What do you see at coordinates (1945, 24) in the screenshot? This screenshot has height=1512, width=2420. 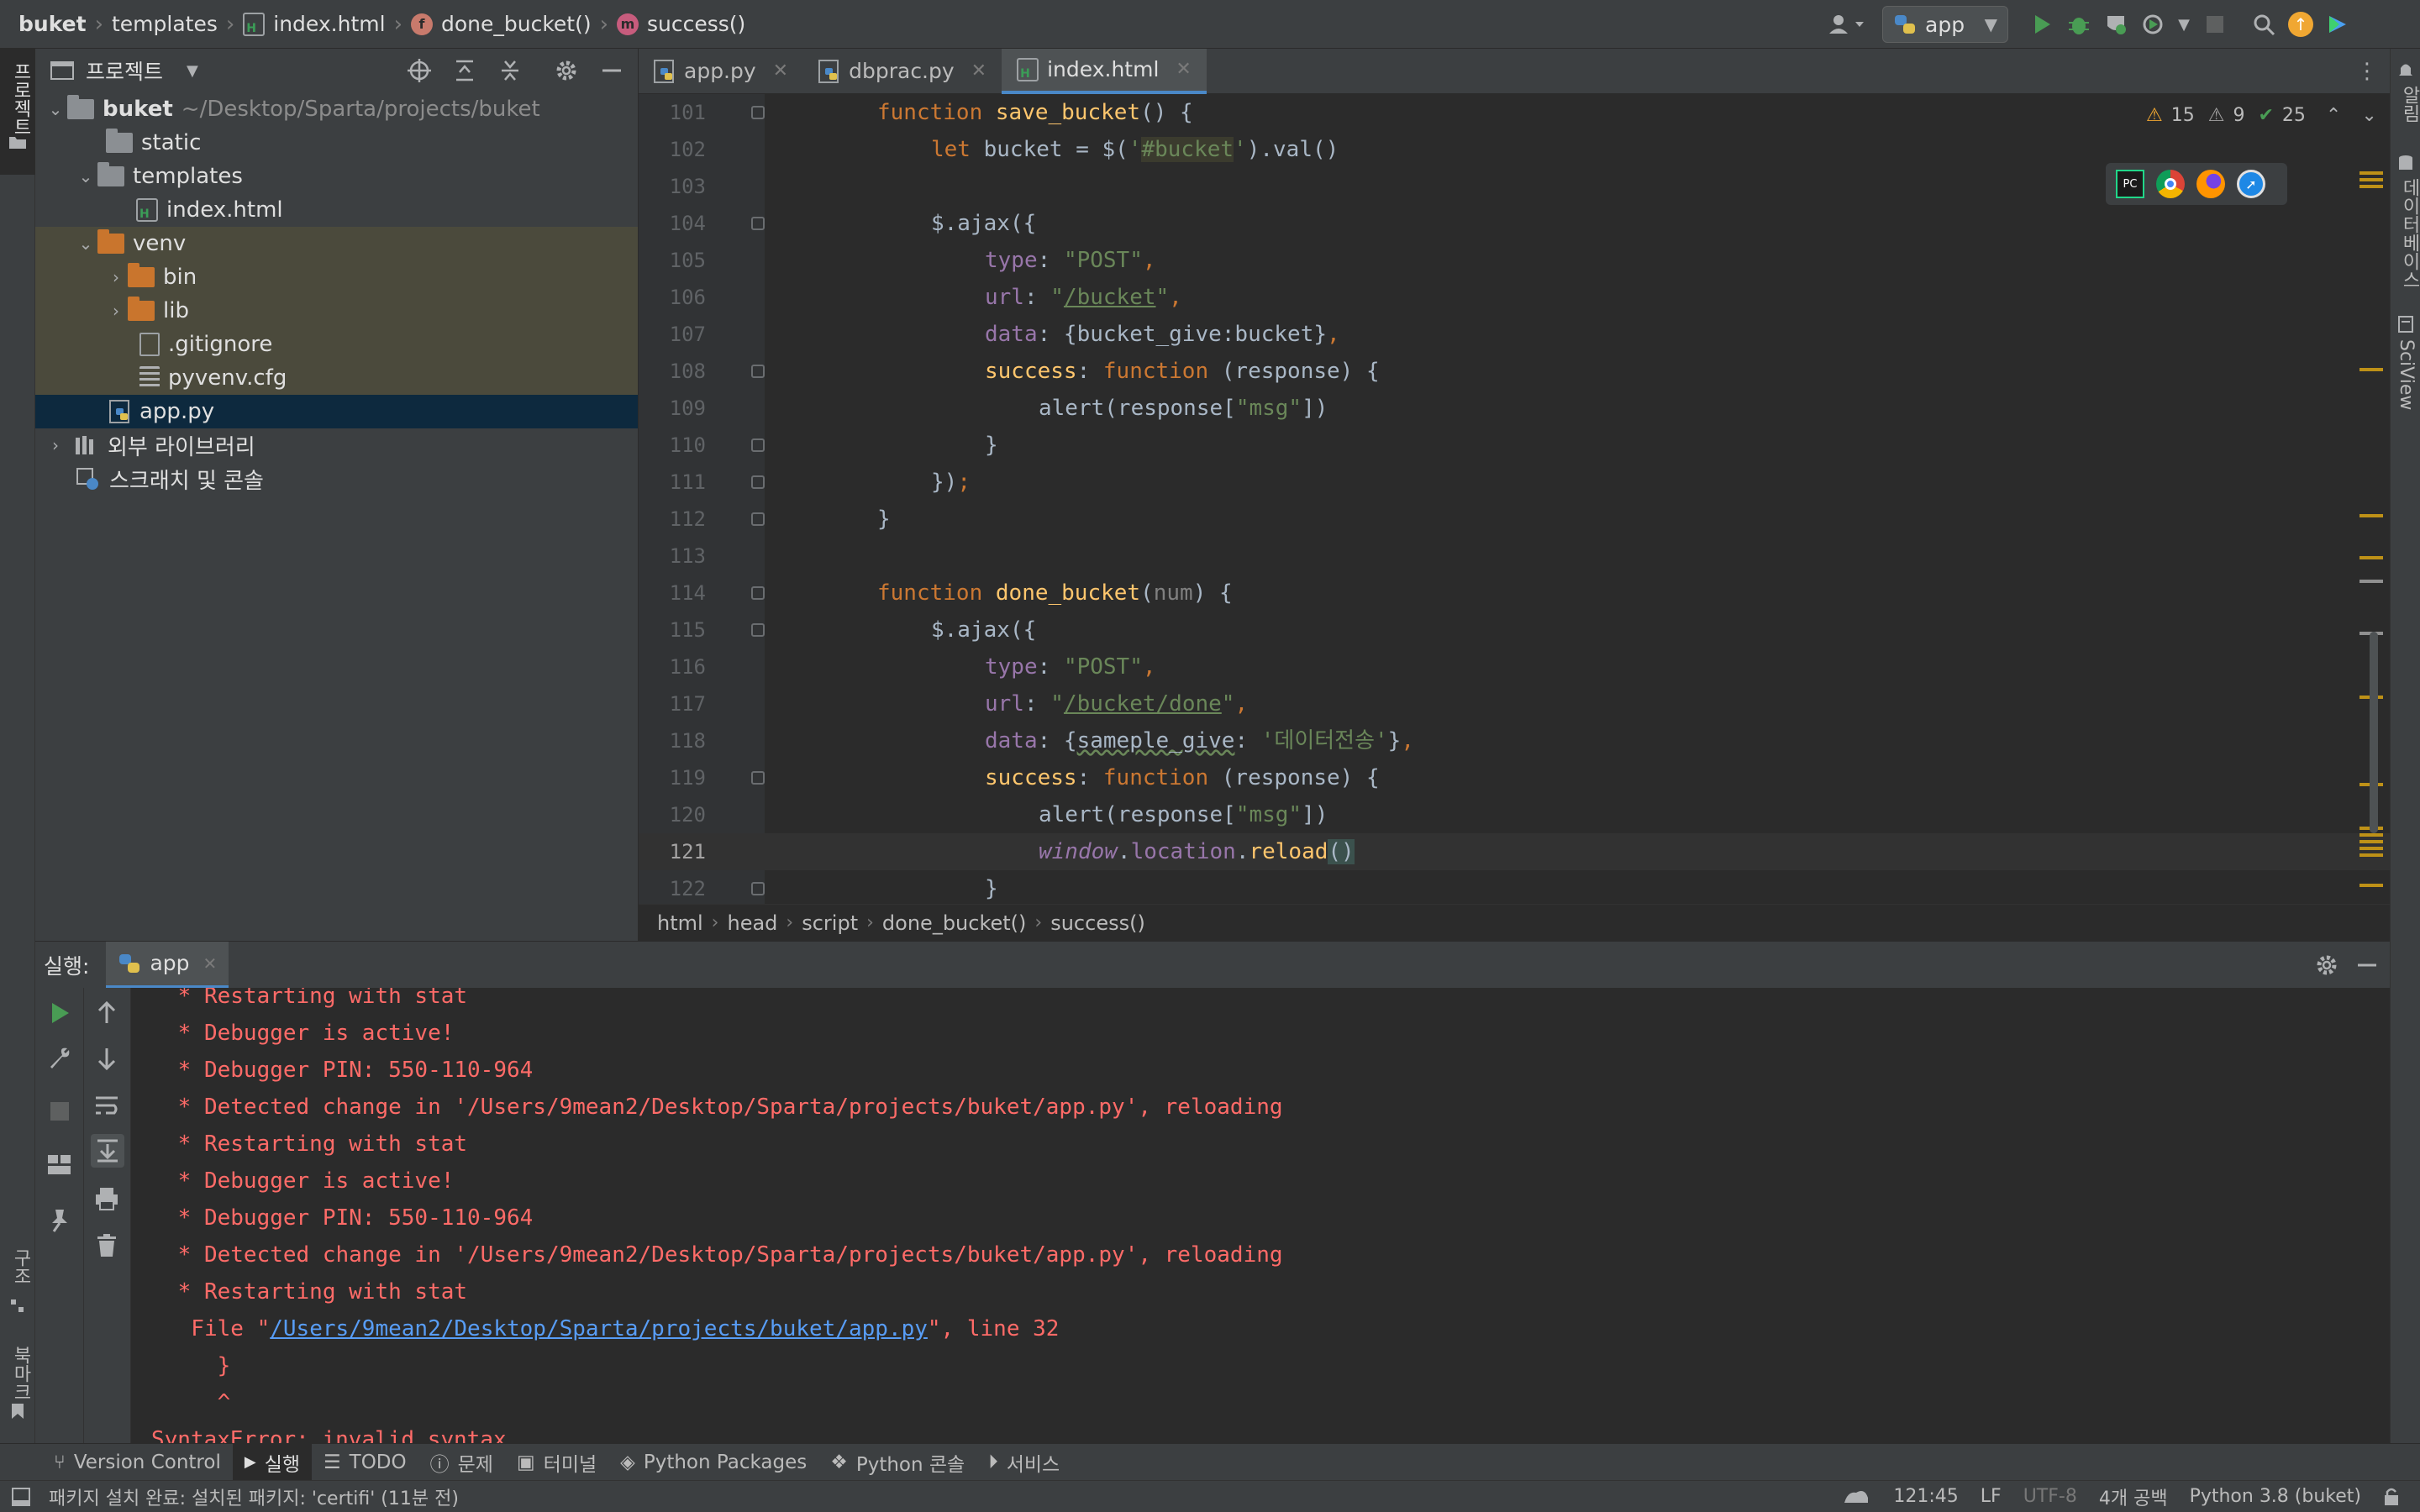 I see `run-configuration-select: app ▼` at bounding box center [1945, 24].